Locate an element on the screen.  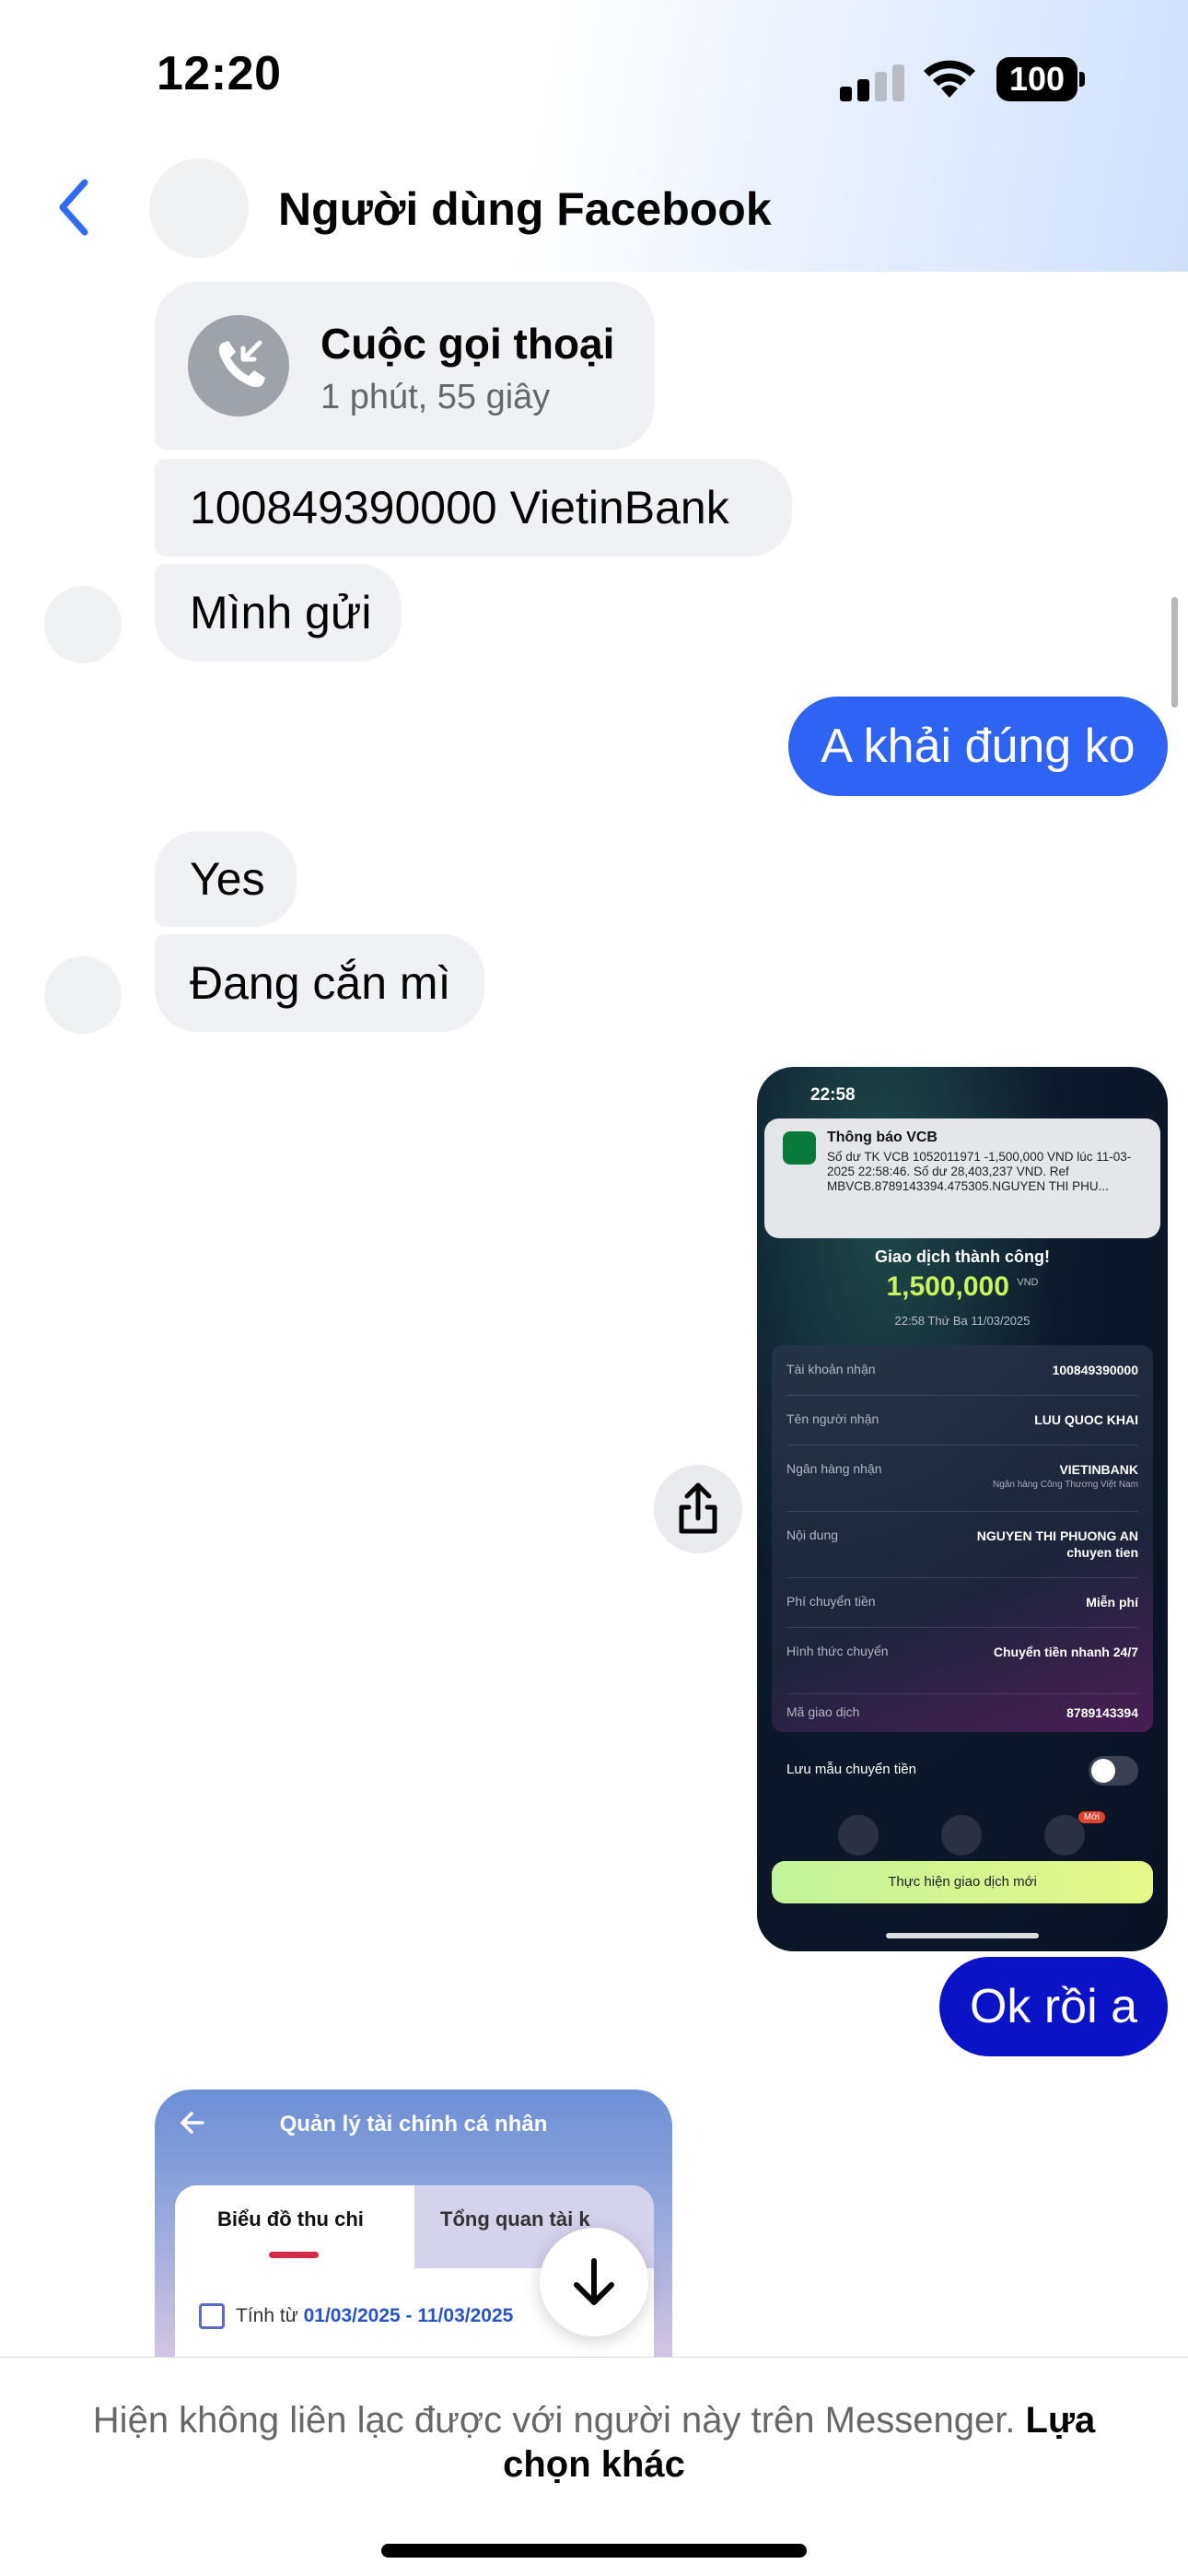
finance-tab-indicator is located at coordinates (294, 2255).